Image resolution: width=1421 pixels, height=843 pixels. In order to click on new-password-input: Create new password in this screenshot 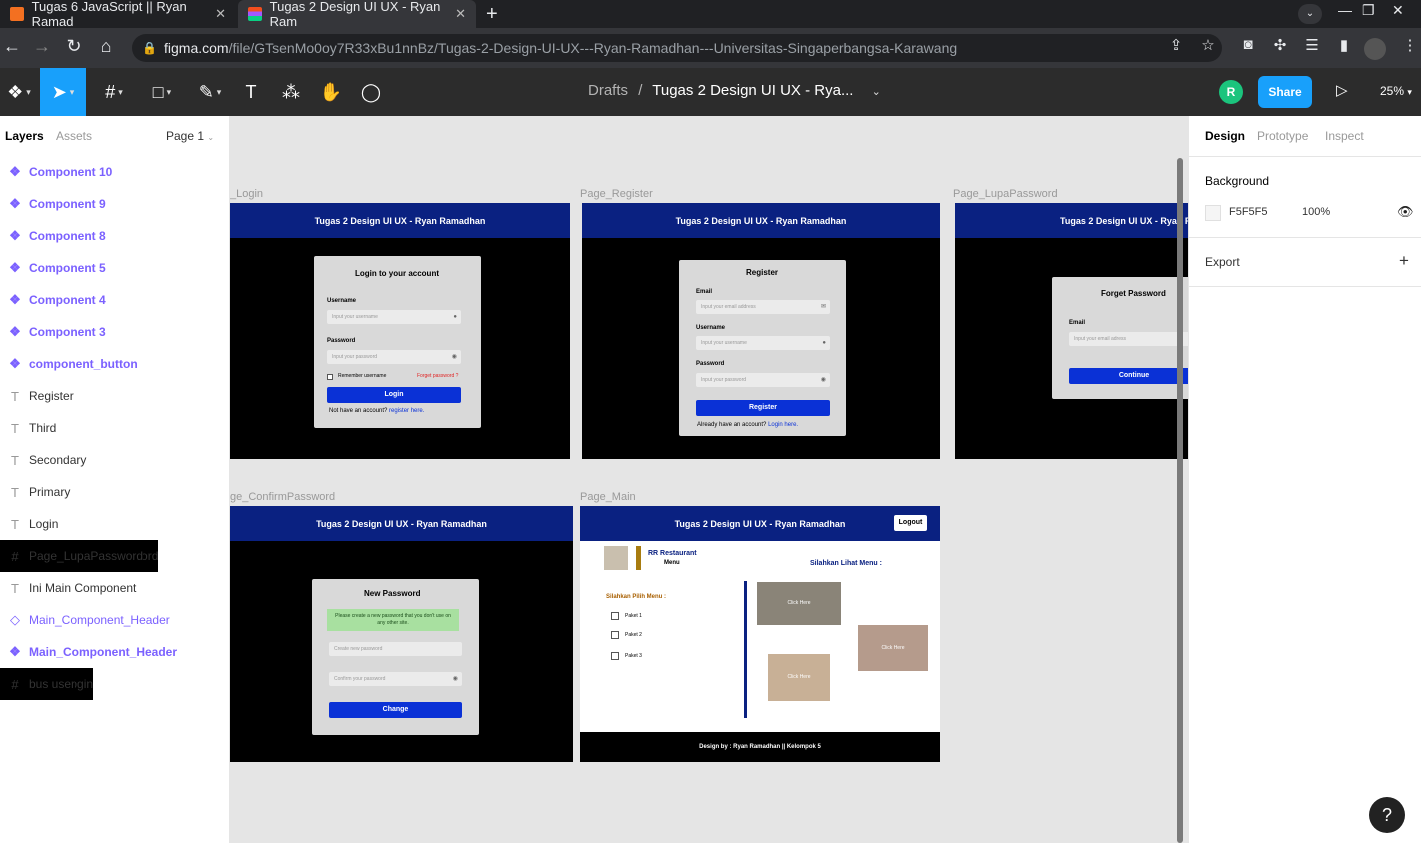, I will do `click(395, 649)`.